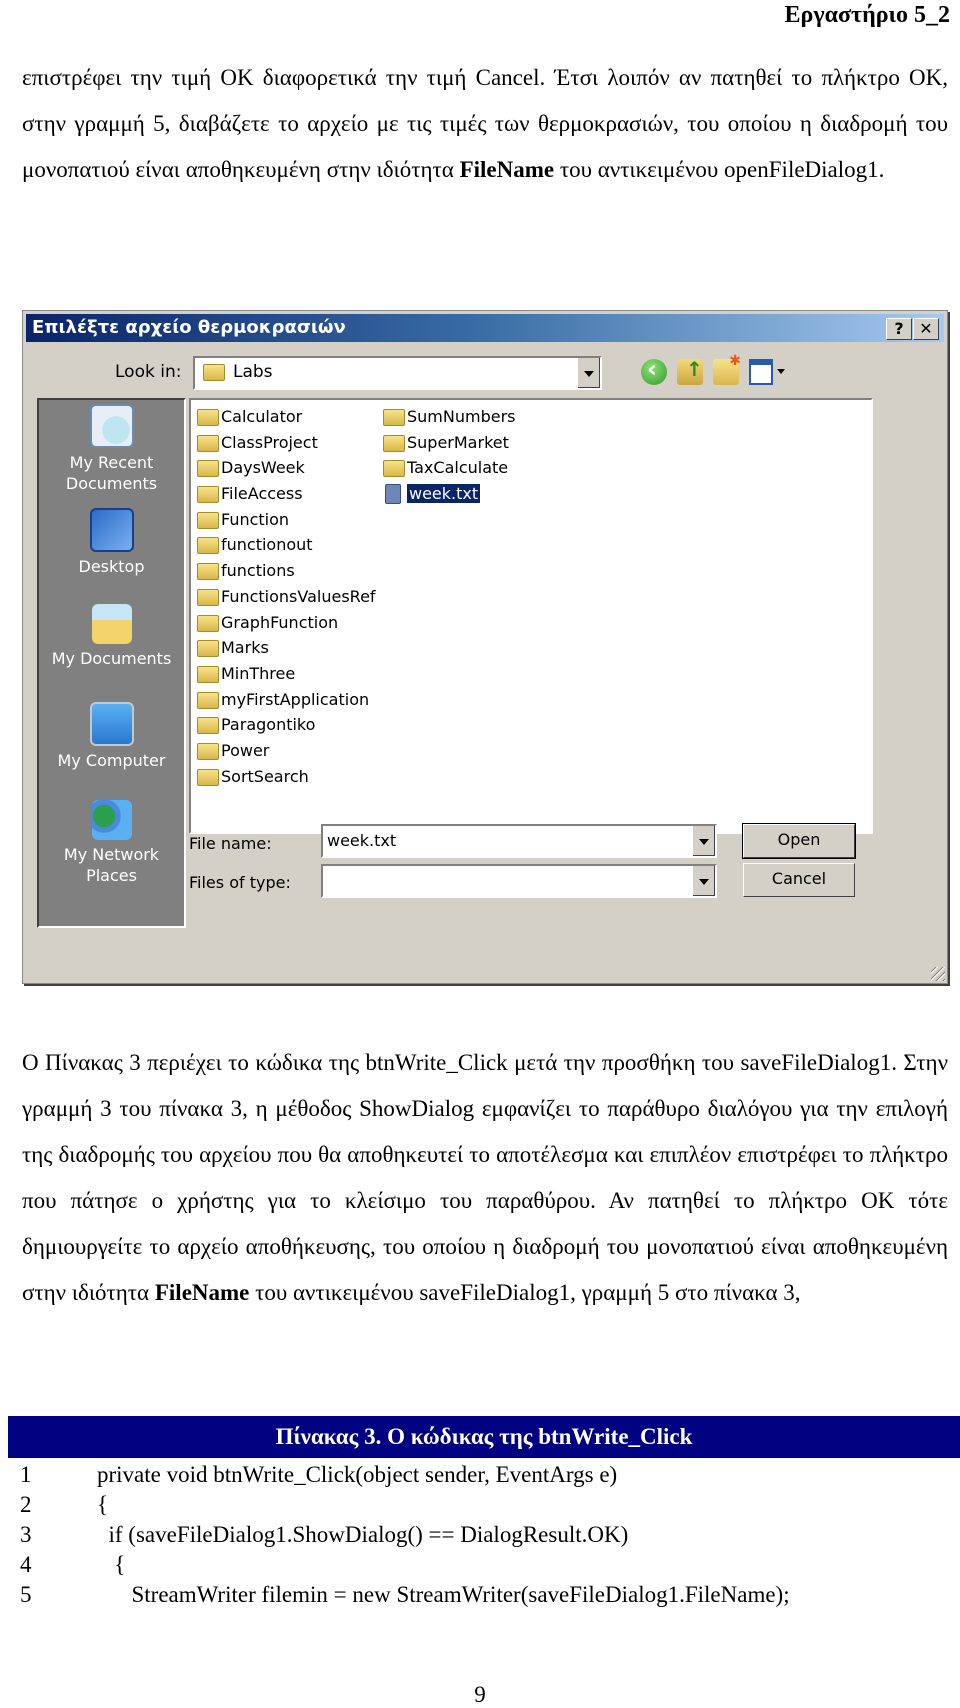 This screenshot has height=1708, width=960. Describe the element at coordinates (799, 841) in the screenshot. I see `open-button: Open` at that location.